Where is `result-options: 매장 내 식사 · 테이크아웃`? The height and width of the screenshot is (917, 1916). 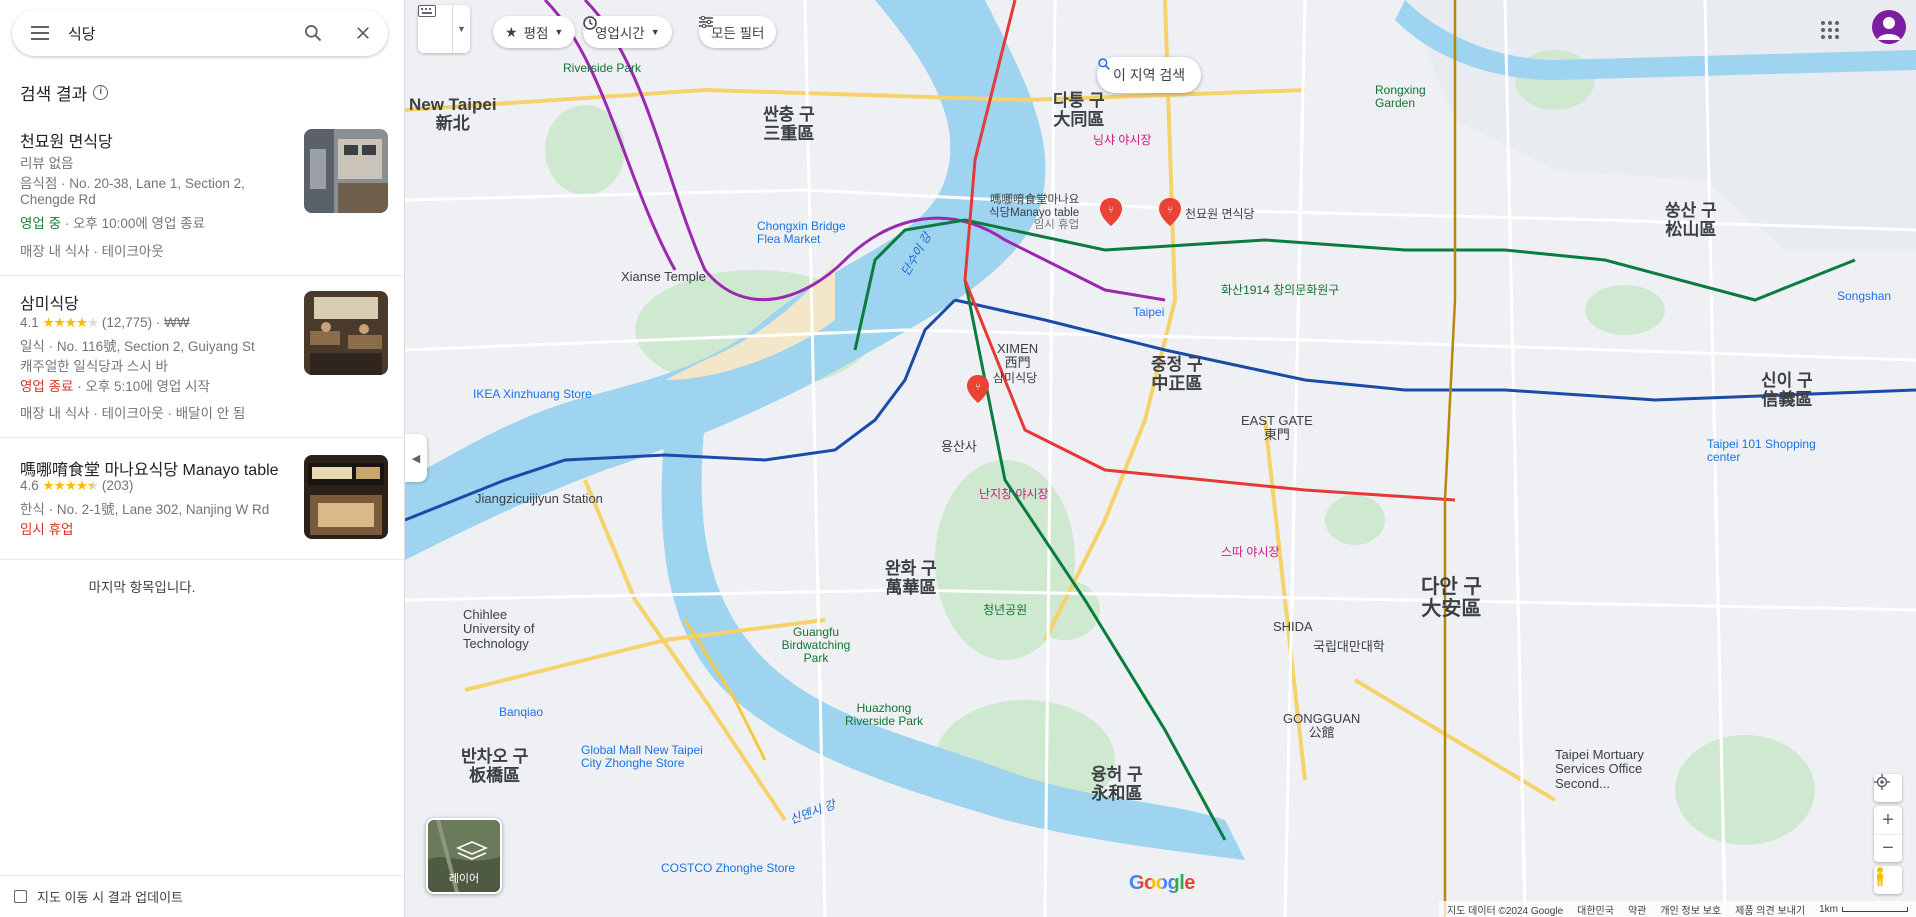
result-options: 매장 내 식사 · 테이크아웃 is located at coordinates (92, 251).